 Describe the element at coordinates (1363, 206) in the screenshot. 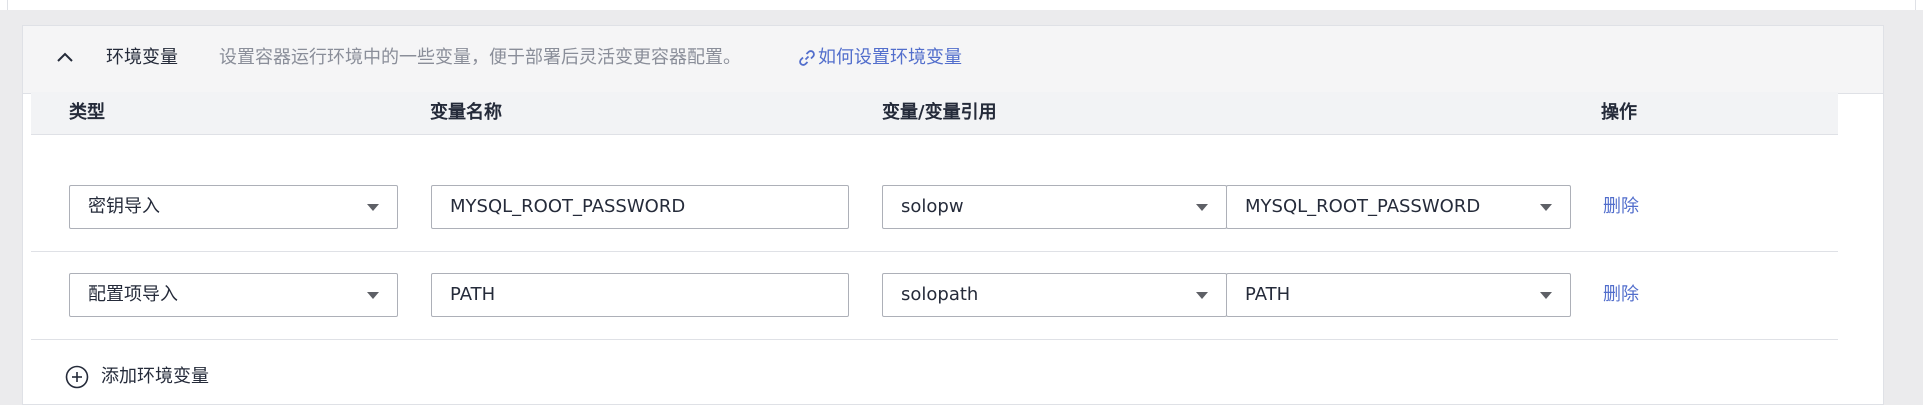

I see `ref-key-select-value: MYSQL_ROOT_PASSWORD` at that location.